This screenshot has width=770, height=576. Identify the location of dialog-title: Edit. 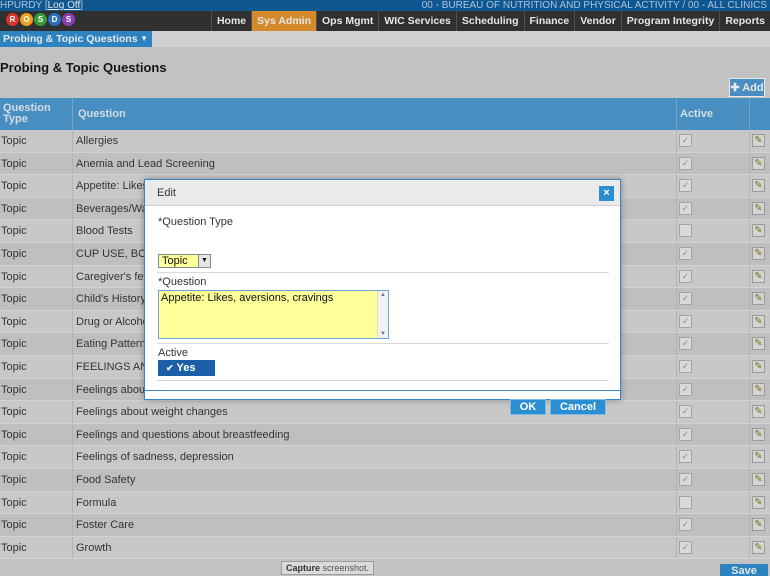
(166, 193).